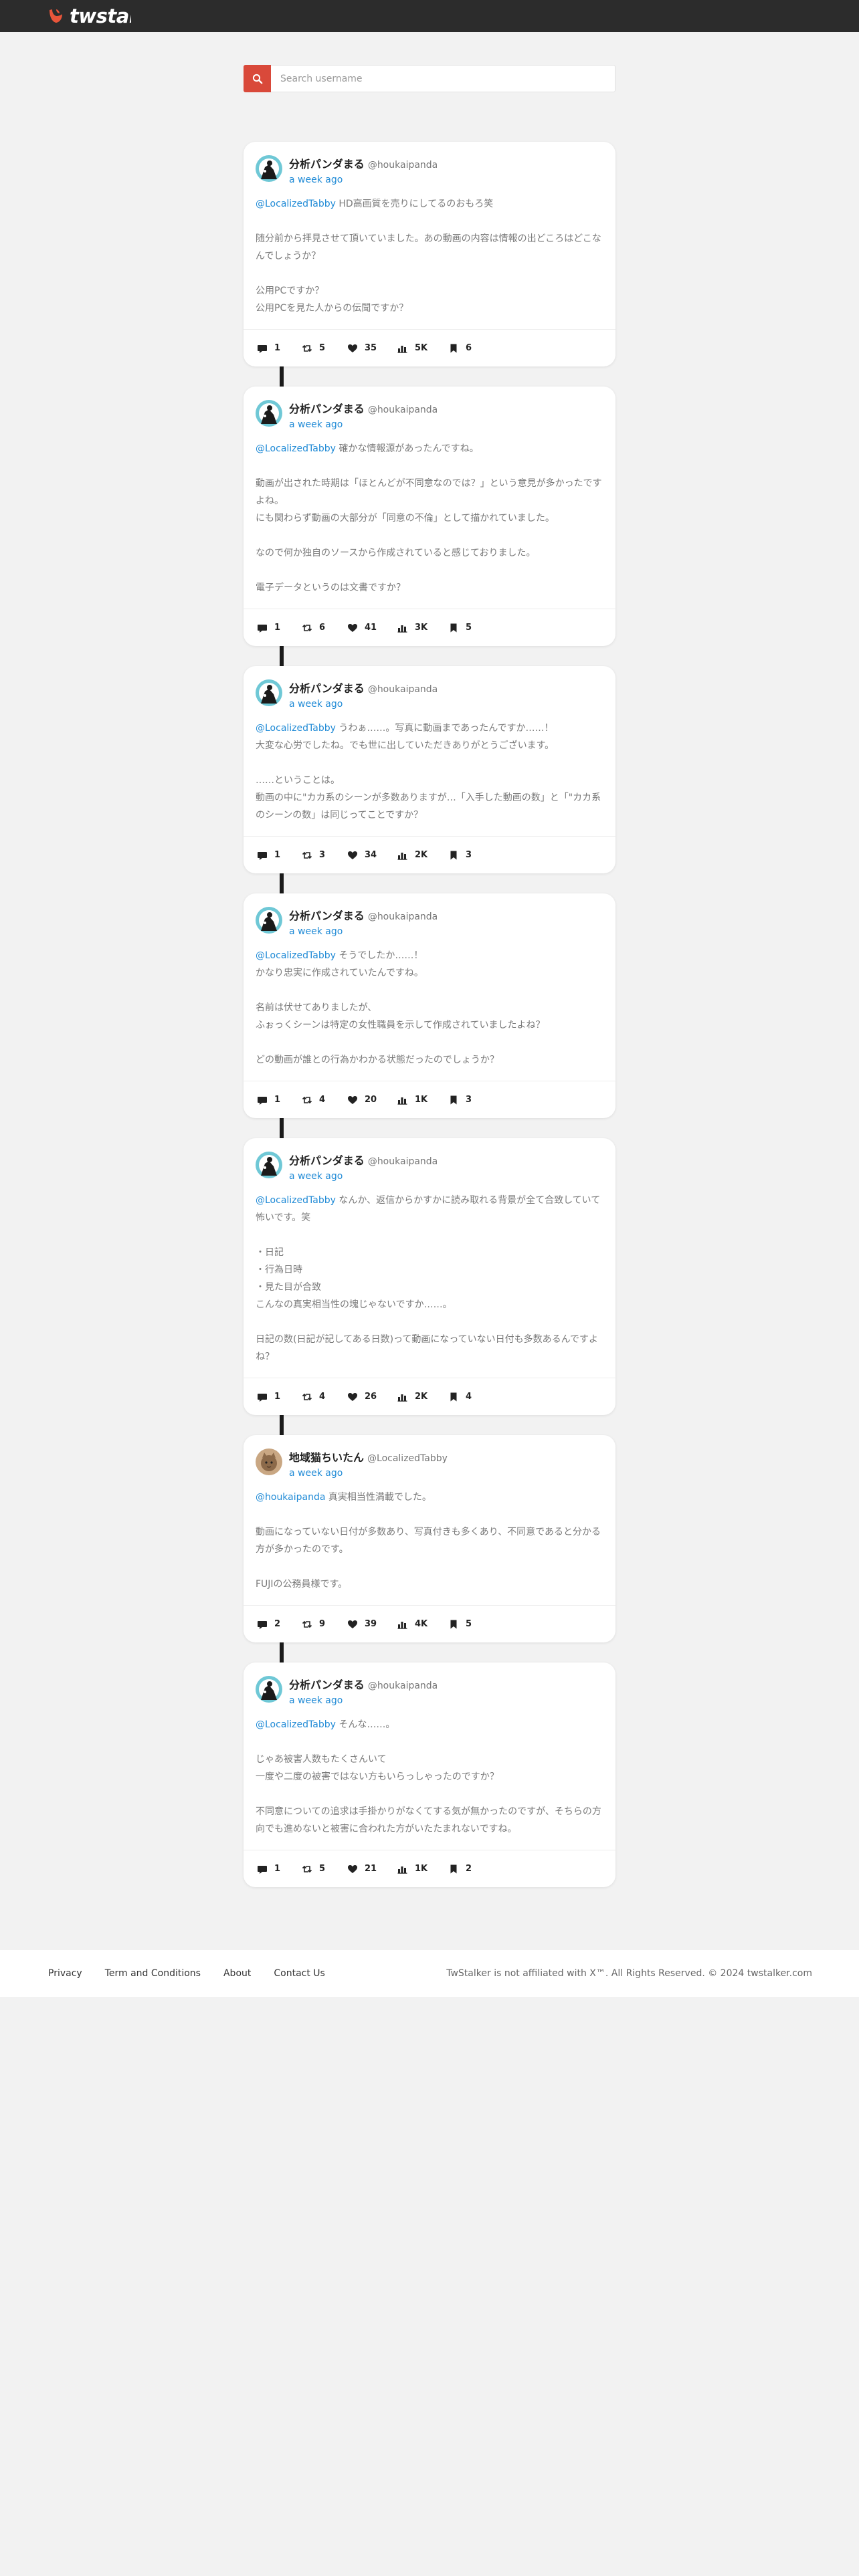 This screenshot has width=859, height=2576. What do you see at coordinates (372, 628) in the screenshot?
I see `like-stat: 41` at bounding box center [372, 628].